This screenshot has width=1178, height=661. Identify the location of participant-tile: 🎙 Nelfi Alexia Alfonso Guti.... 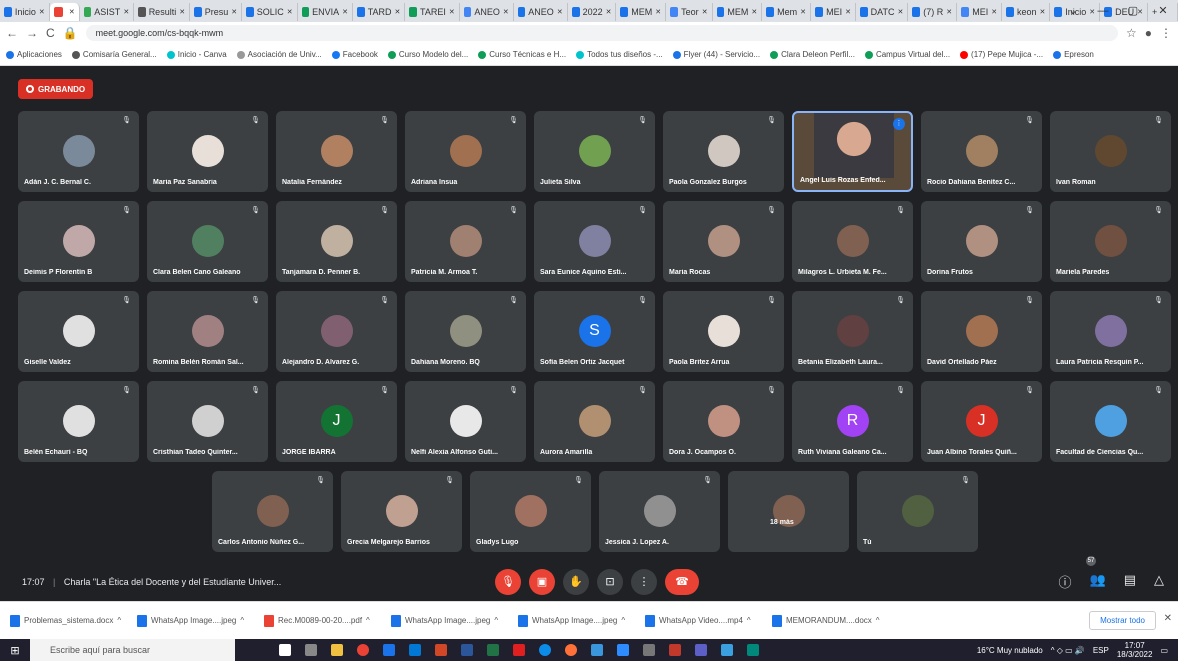
(465, 421).